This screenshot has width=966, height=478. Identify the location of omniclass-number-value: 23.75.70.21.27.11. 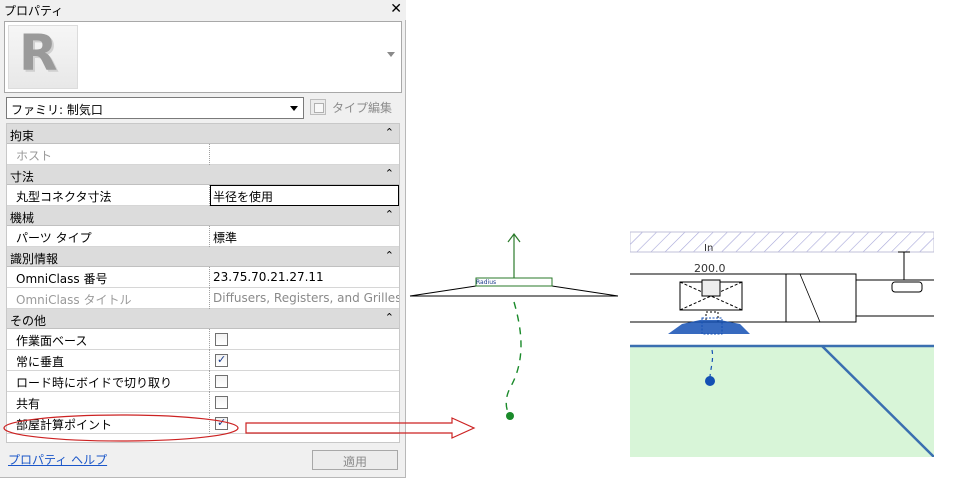
(268, 277).